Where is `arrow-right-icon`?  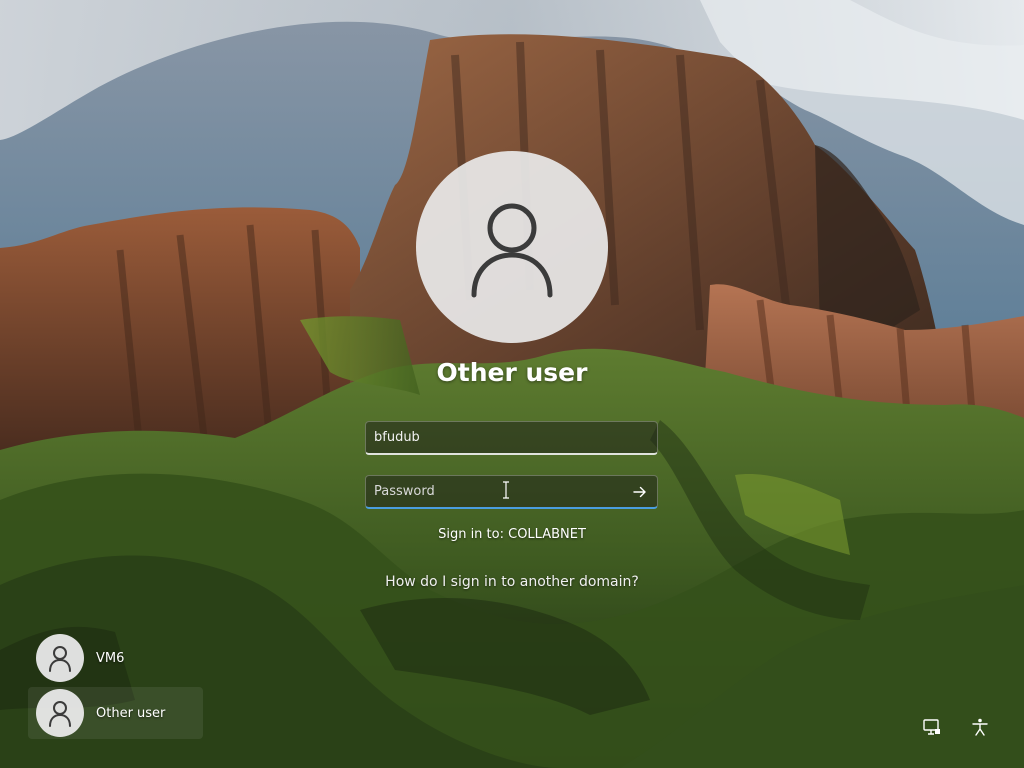 arrow-right-icon is located at coordinates (639, 492).